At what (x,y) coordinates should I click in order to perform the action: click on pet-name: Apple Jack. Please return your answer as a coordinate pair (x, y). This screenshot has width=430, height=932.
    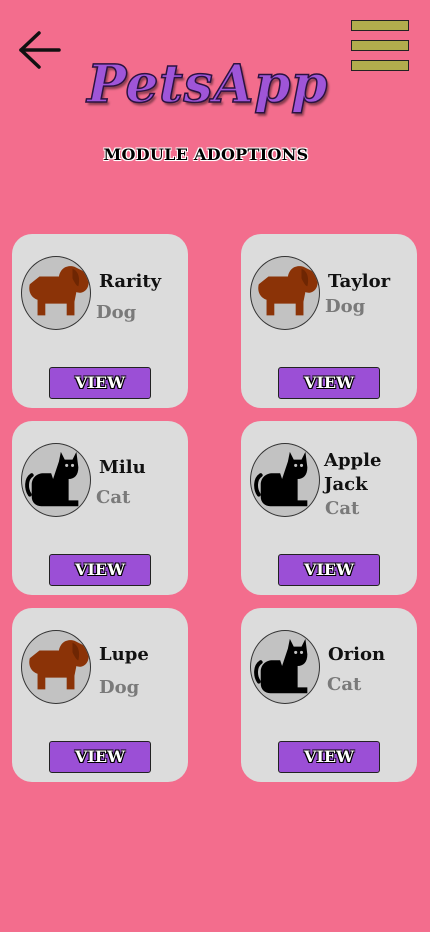
    Looking at the image, I should click on (353, 472).